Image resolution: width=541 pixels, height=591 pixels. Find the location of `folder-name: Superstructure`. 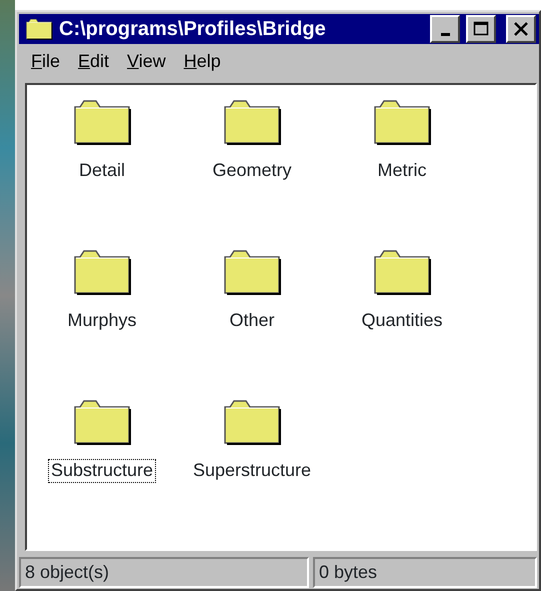

folder-name: Superstructure is located at coordinates (252, 471).